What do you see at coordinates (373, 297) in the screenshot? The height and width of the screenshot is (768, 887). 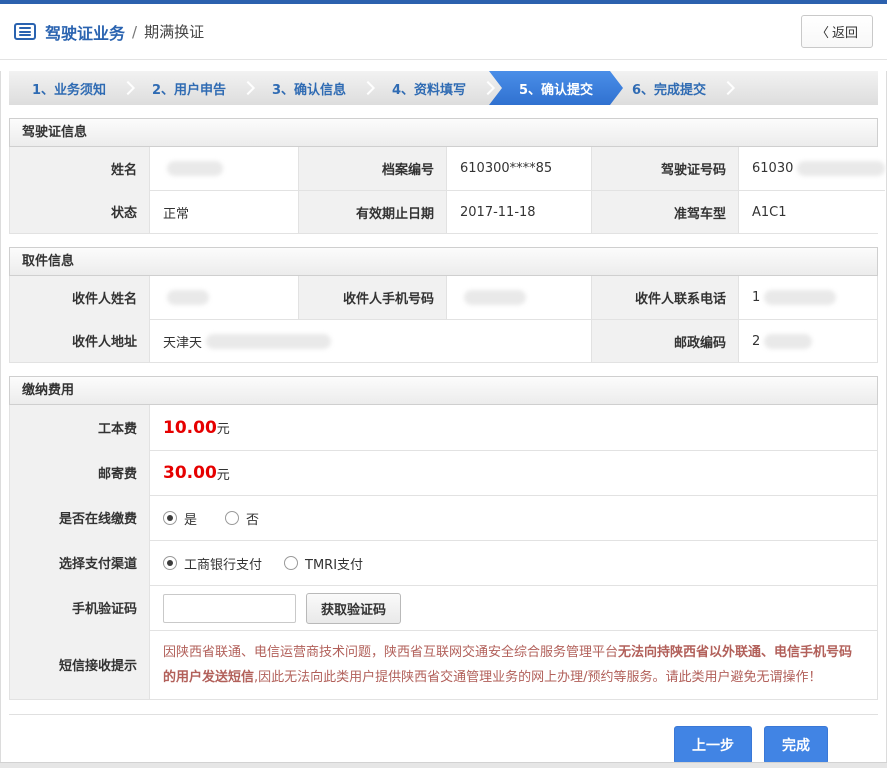 I see `recipient-mobile-label: 收件人手机号码` at bounding box center [373, 297].